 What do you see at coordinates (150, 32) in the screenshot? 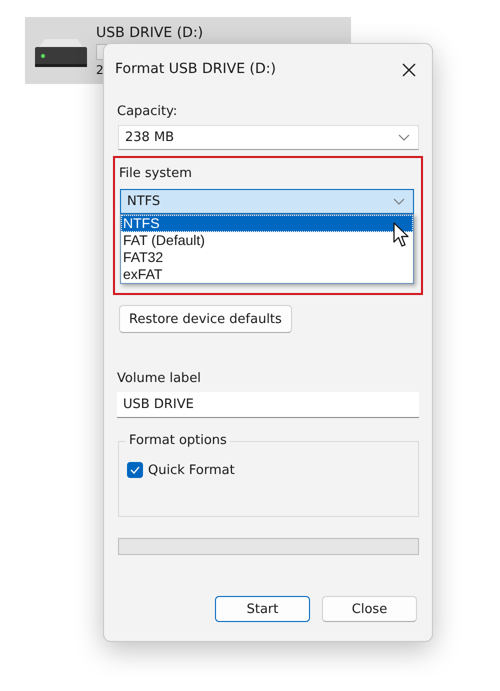
I see `drive-name: USB DRIVE (D:)` at bounding box center [150, 32].